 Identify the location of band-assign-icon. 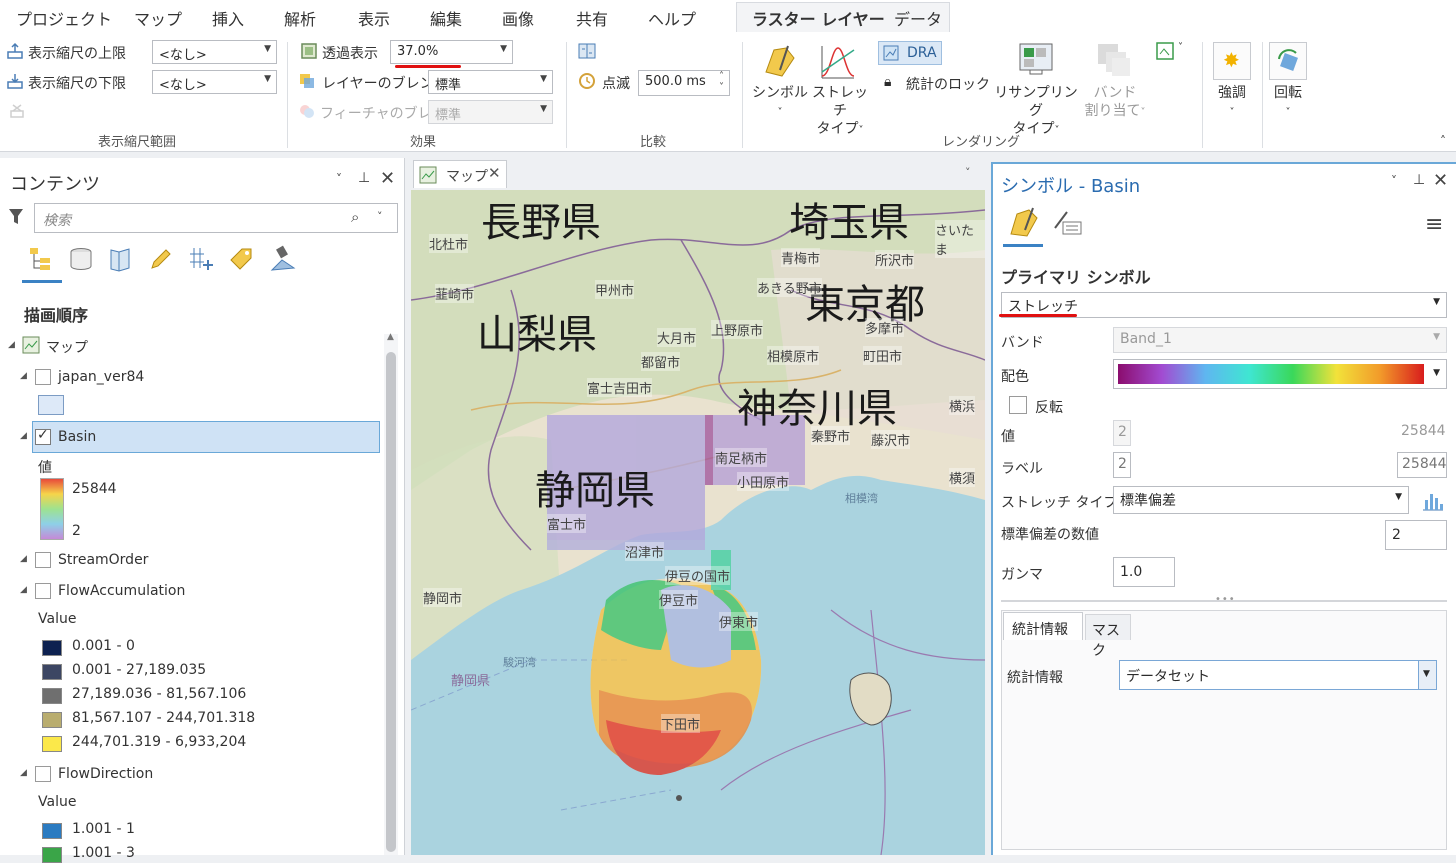
(1114, 60).